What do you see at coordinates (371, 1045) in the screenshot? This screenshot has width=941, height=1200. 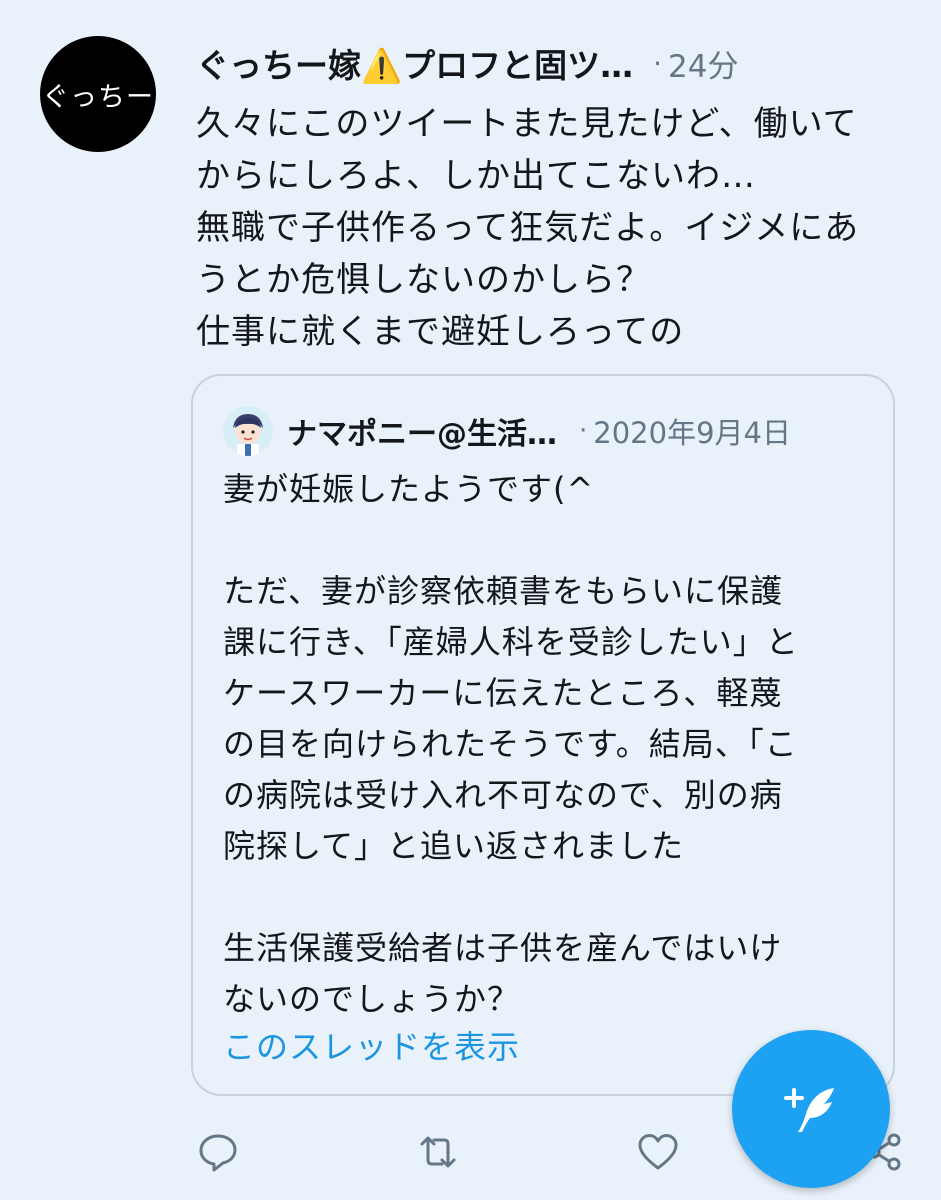 I see `show-thread-link: このスレッドを表示` at bounding box center [371, 1045].